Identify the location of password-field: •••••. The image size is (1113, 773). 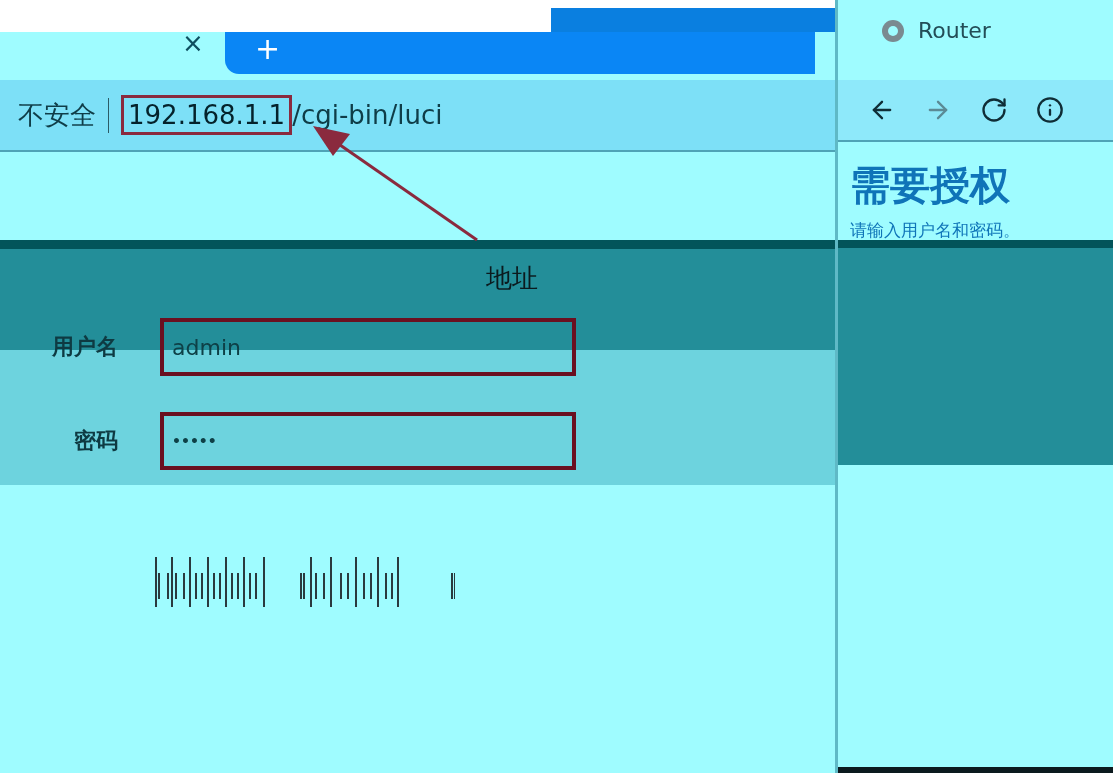
(368, 441).